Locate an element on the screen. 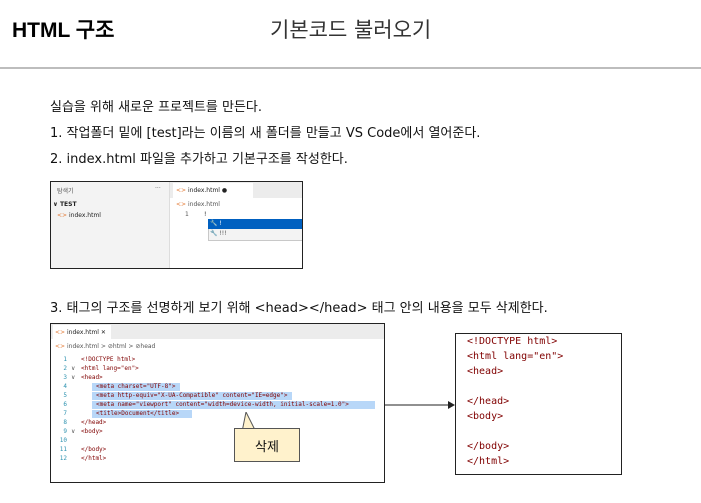 The image size is (701, 503). intro-text: 실습을 위해 새로운 프로젝트를 만든다. is located at coordinates (156, 107).